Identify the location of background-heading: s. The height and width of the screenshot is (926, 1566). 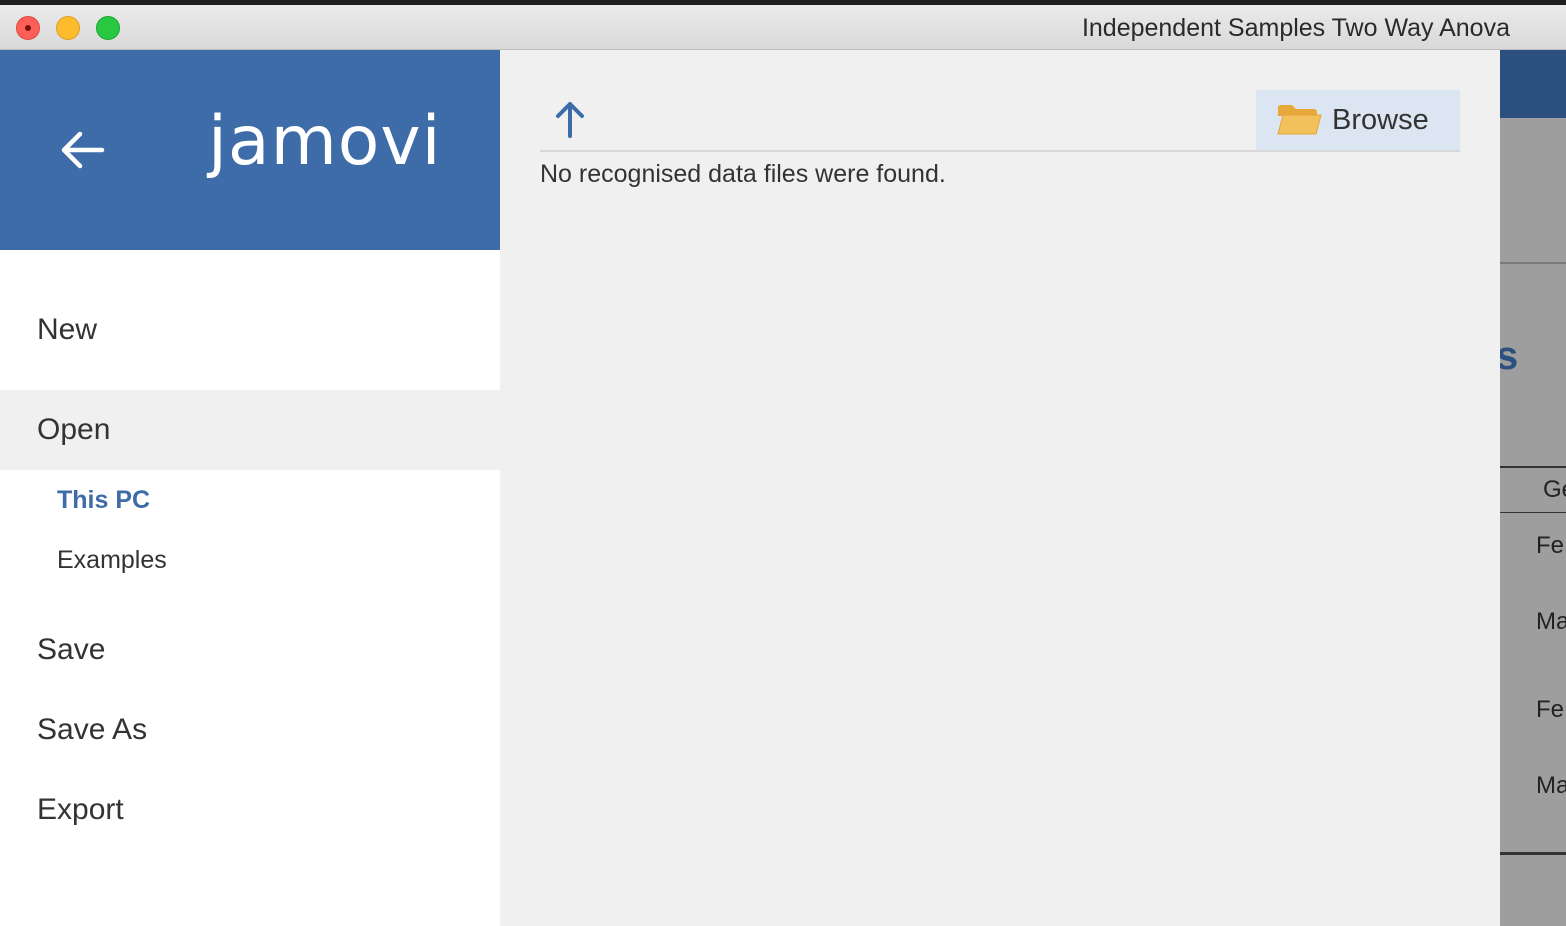
(1509, 356).